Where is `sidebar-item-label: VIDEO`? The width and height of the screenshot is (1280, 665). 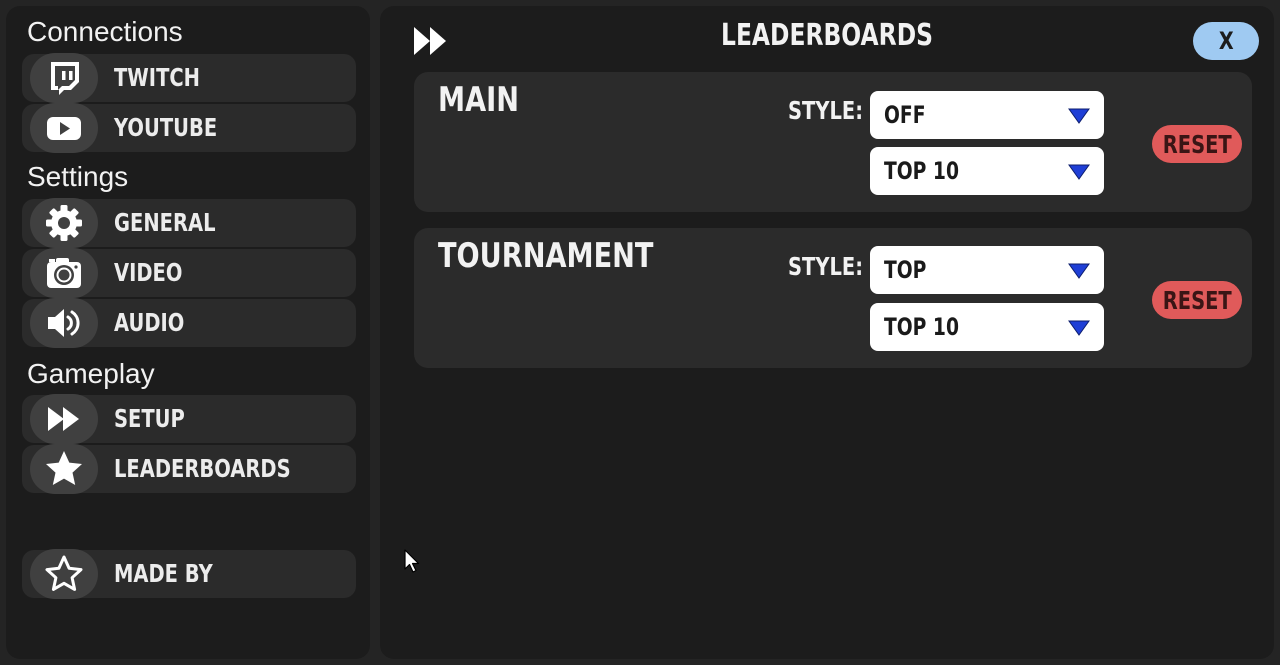
sidebar-item-label: VIDEO is located at coordinates (148, 272).